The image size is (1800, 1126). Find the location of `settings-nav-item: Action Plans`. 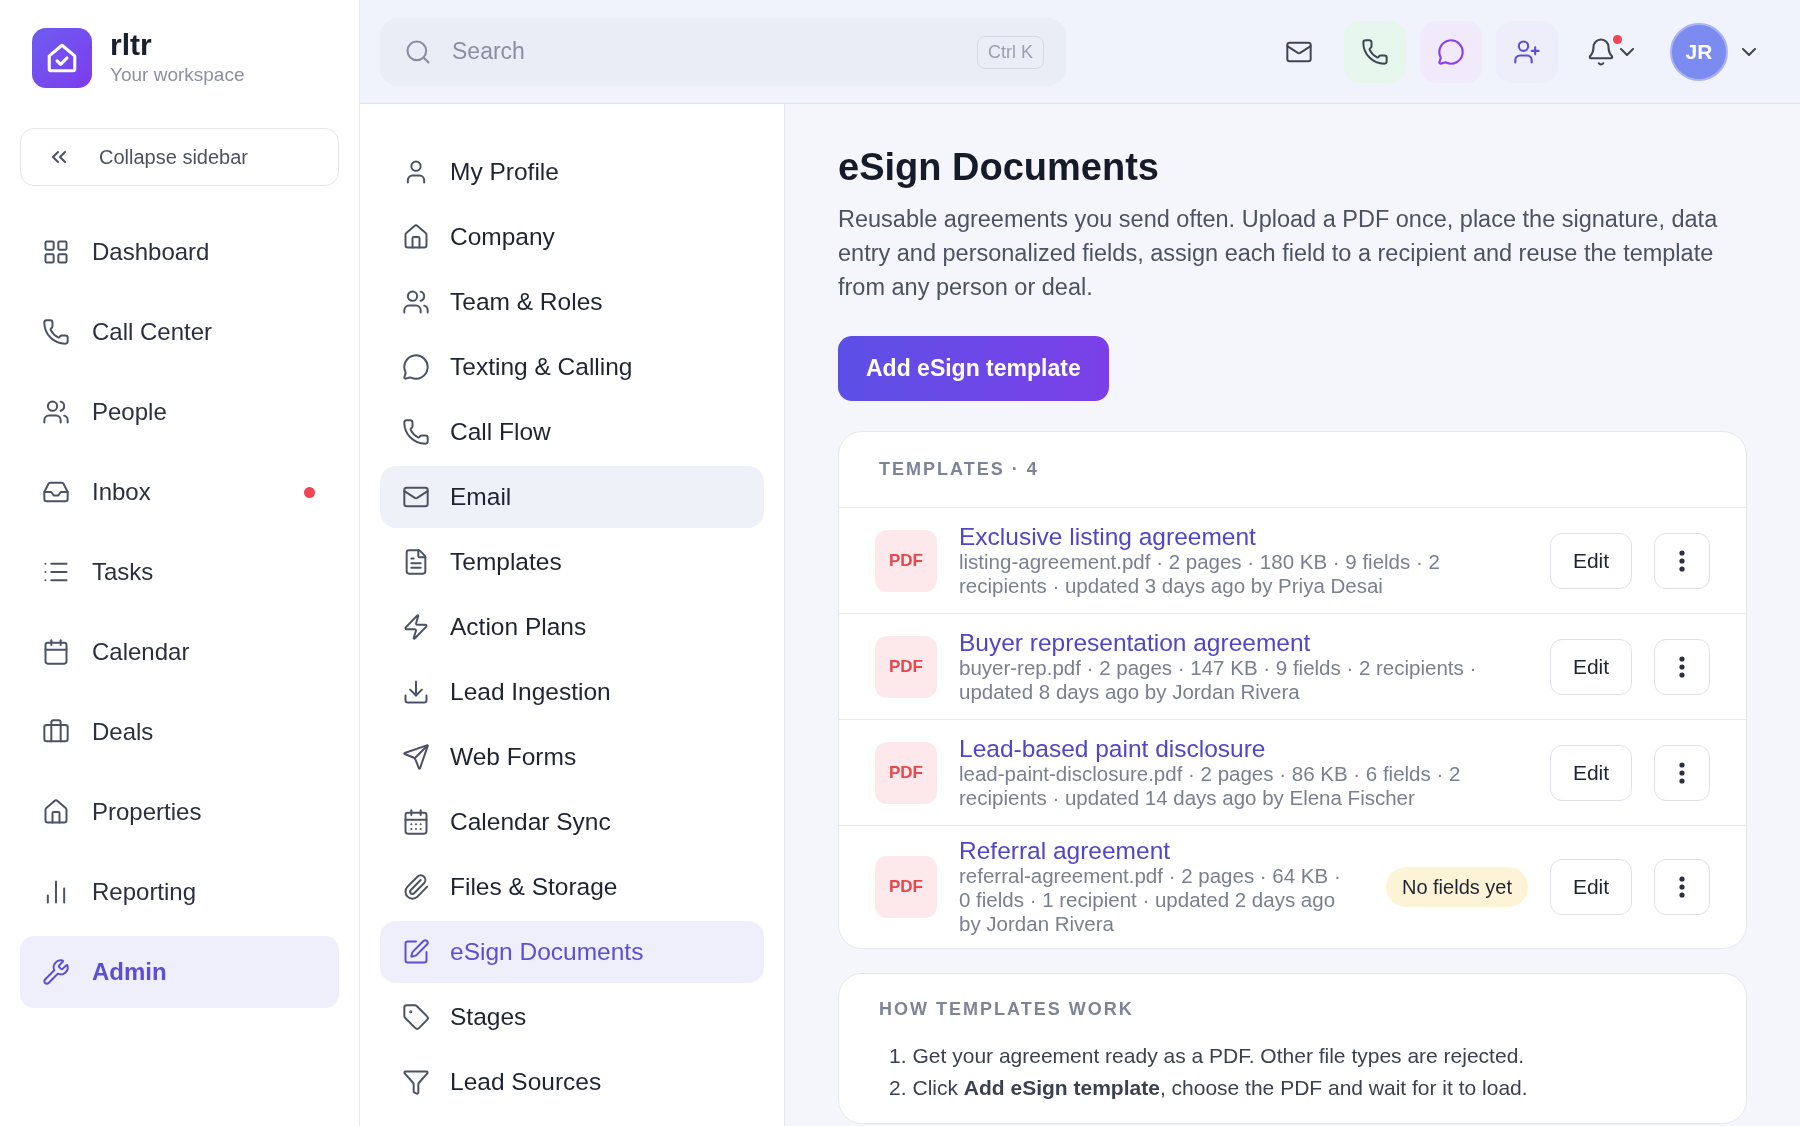

settings-nav-item: Action Plans is located at coordinates (572, 627).